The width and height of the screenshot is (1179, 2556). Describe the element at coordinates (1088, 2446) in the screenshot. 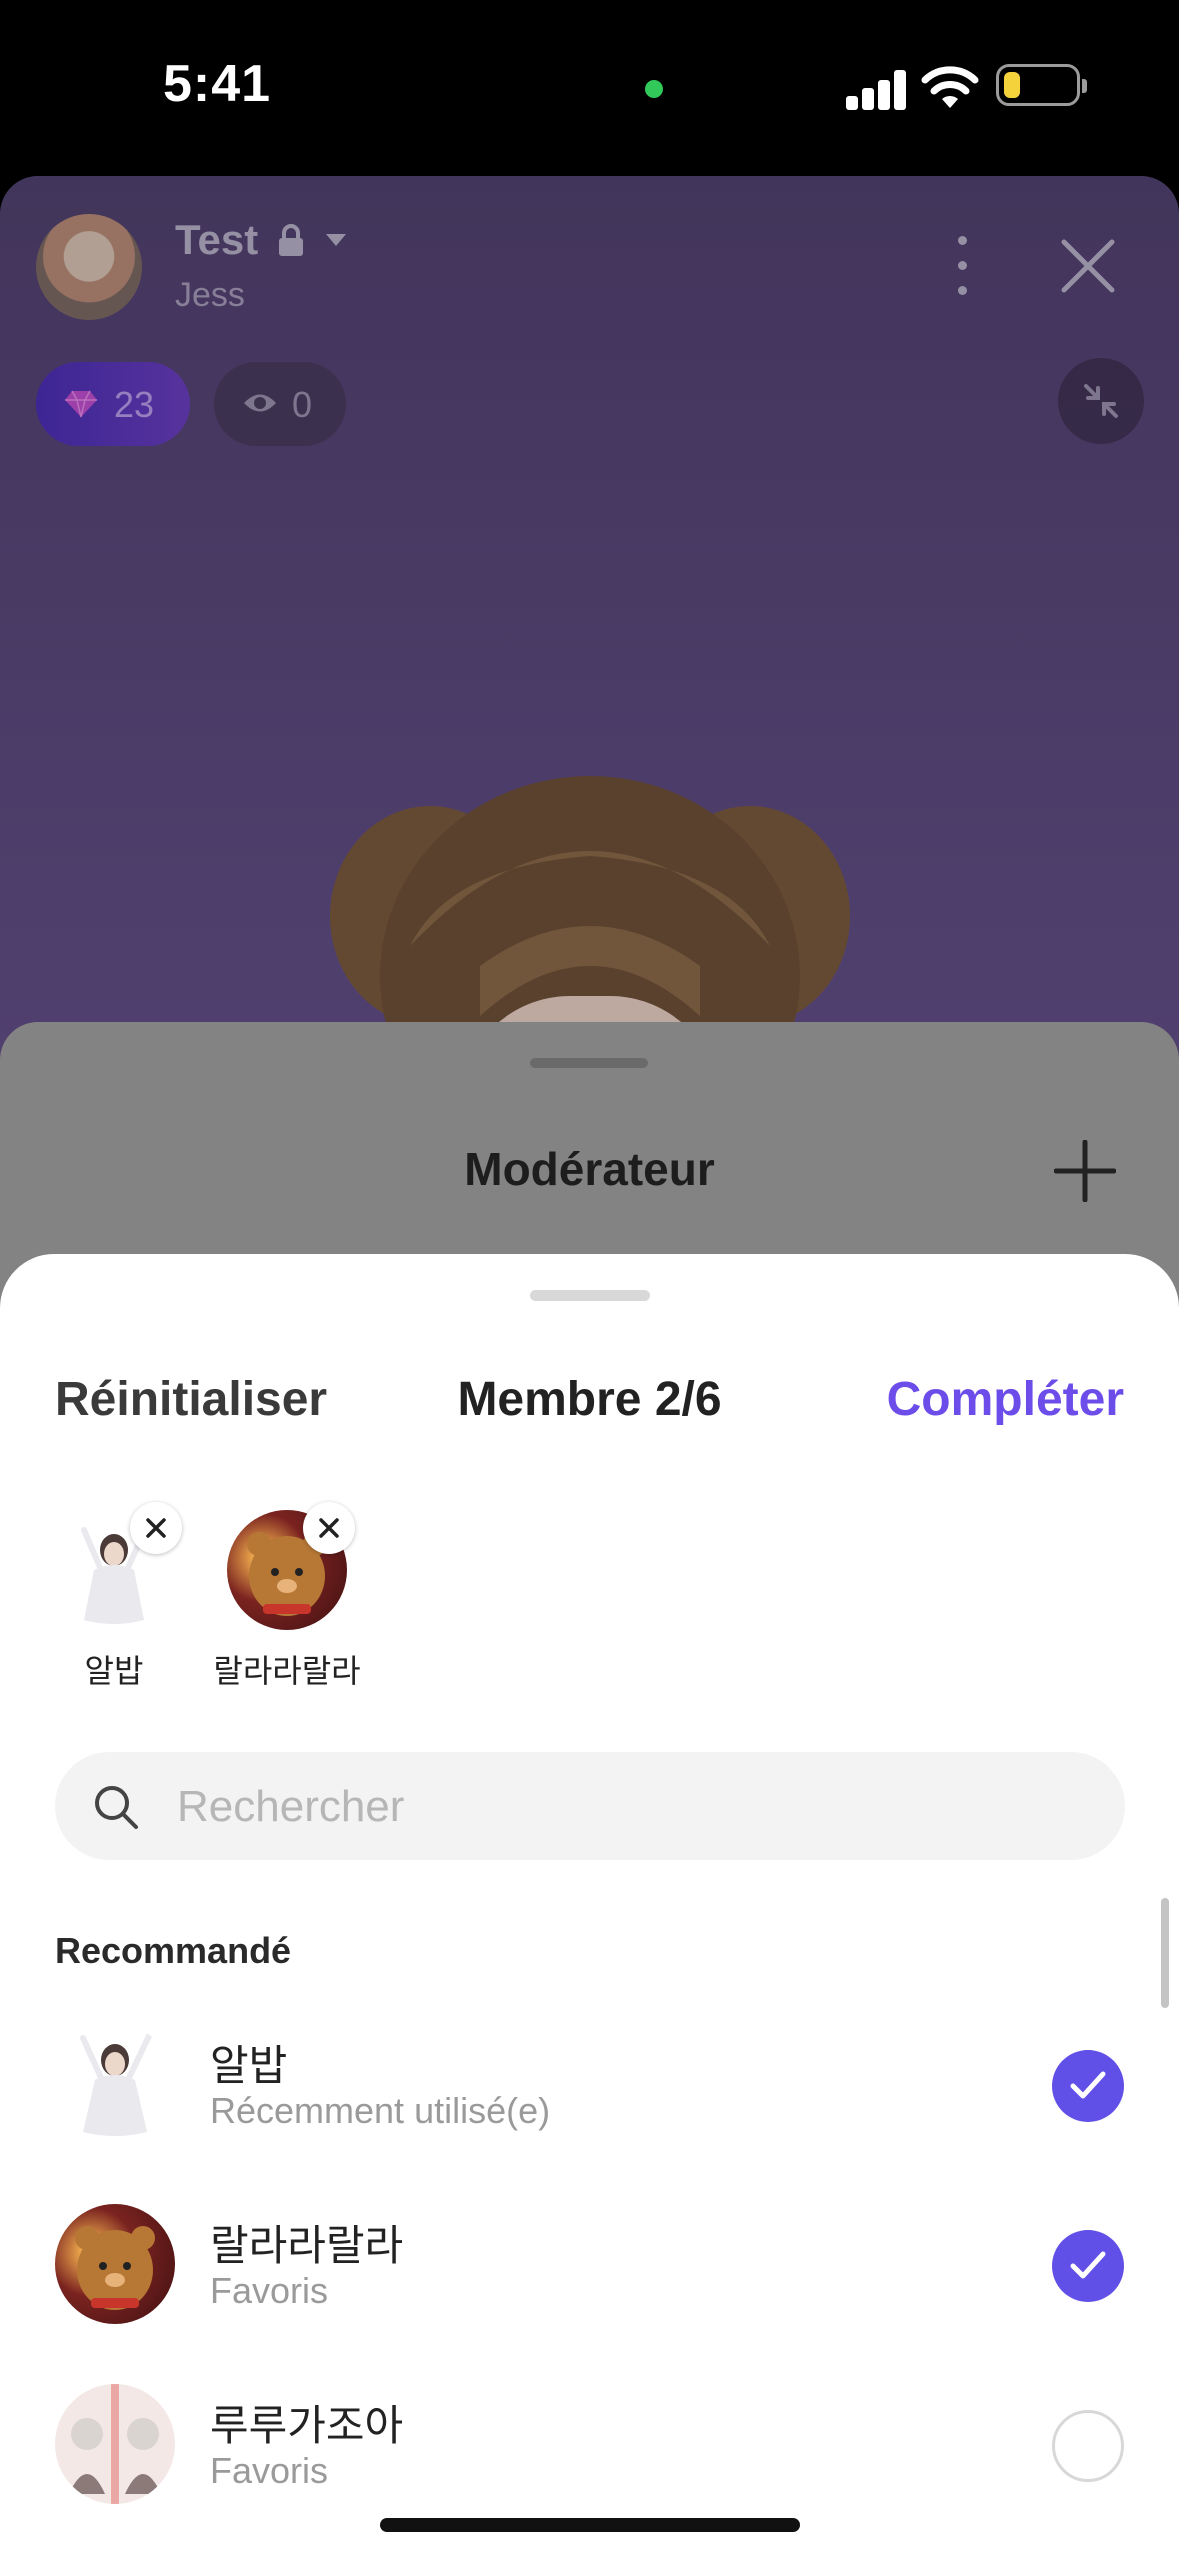

I see `unchecked-icon` at that location.